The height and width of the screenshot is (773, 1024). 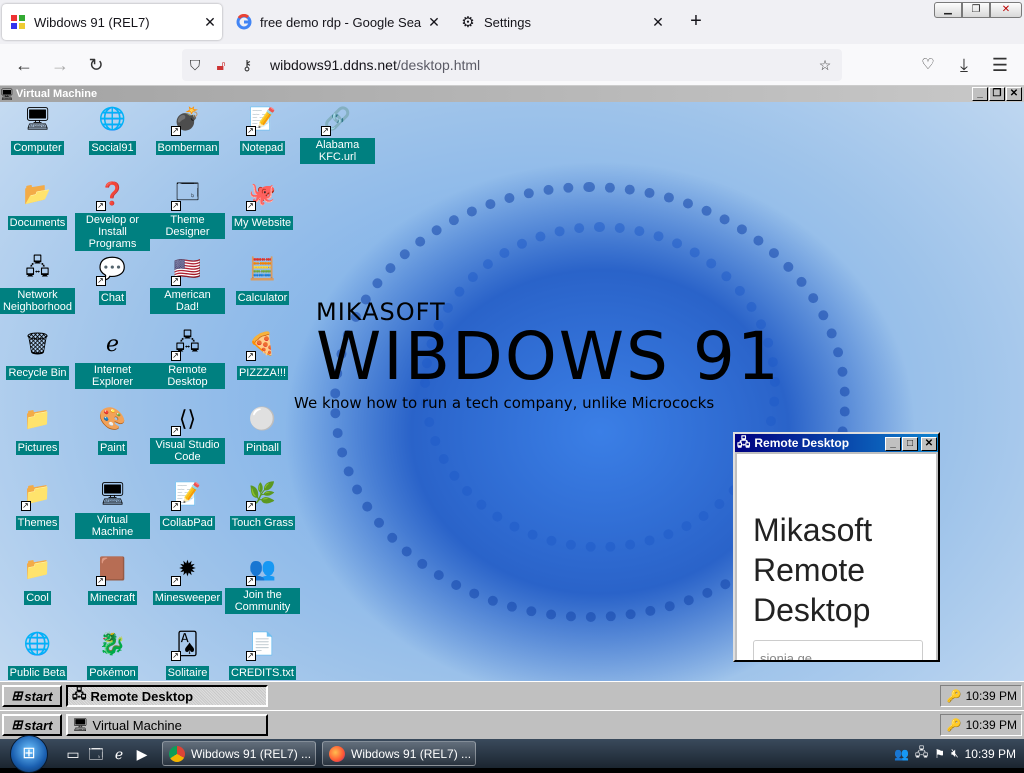 I want to click on desktop-icon: 📝 ↗ Notepad, so click(x=262, y=129).